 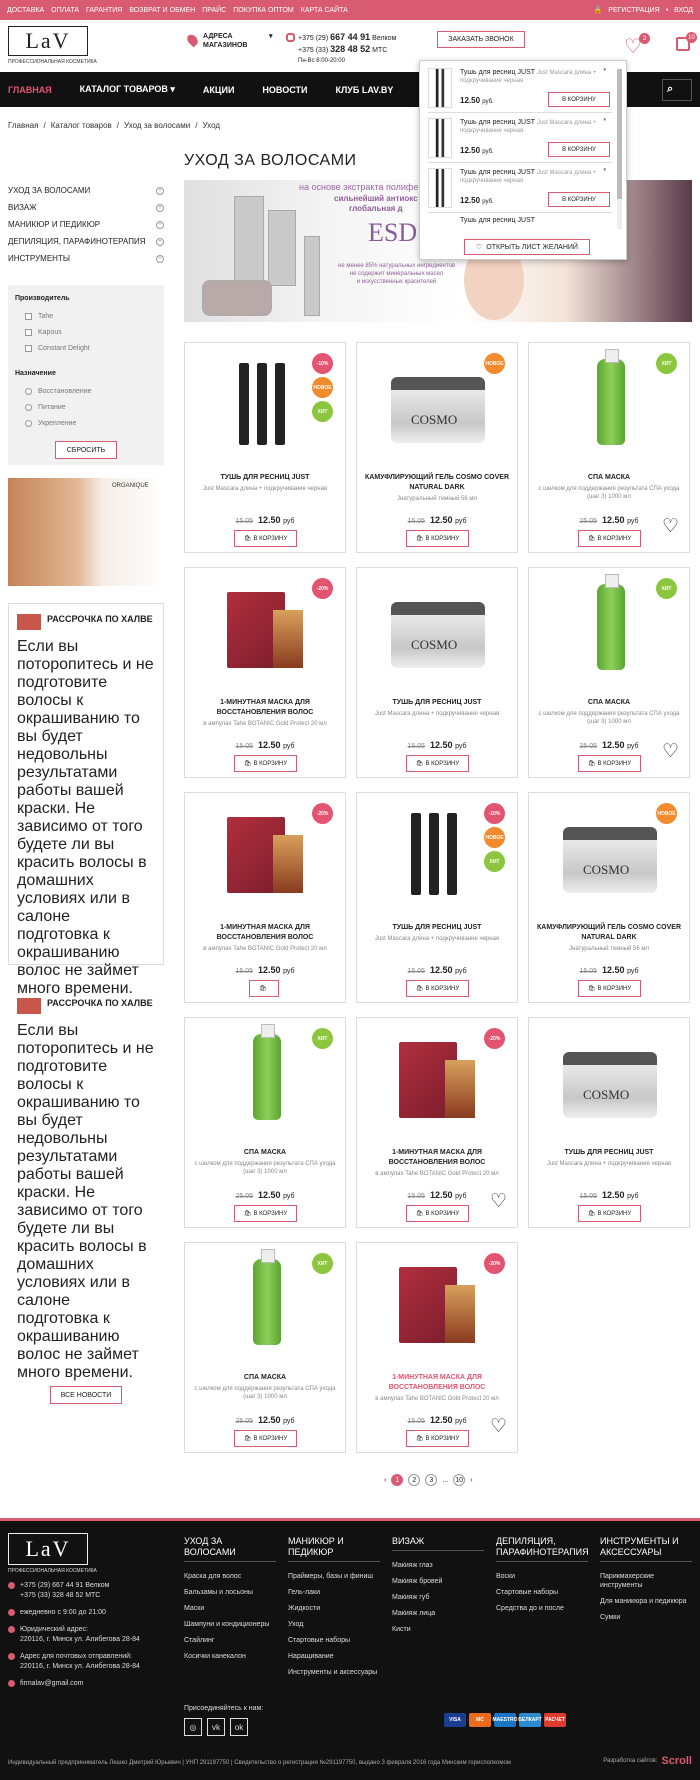 I want to click on footer-link: Краска для волос, so click(x=230, y=1576).